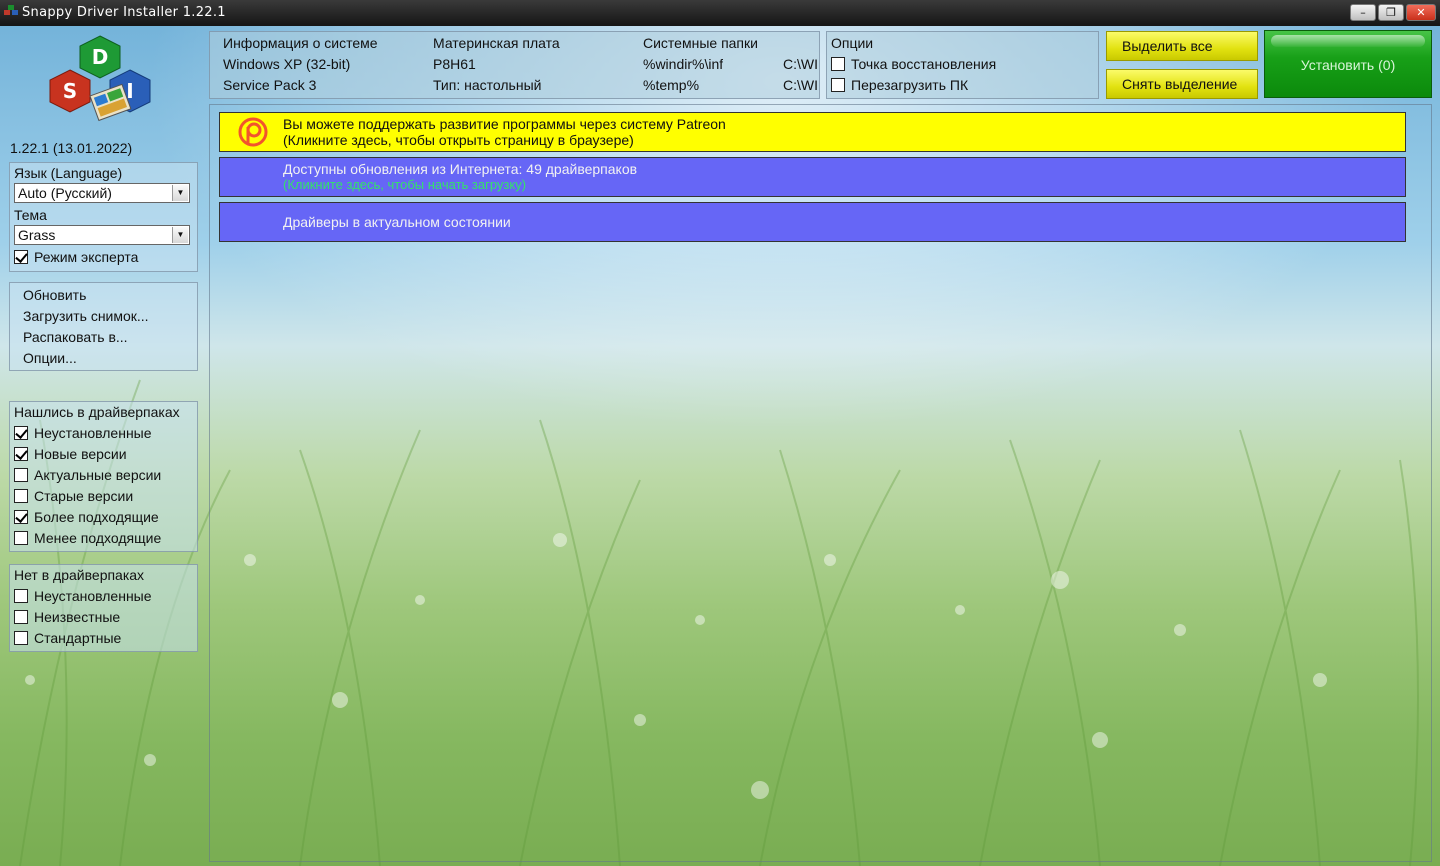  Describe the element at coordinates (65, 193) in the screenshot. I see `language-value: Auto (Русский)` at that location.